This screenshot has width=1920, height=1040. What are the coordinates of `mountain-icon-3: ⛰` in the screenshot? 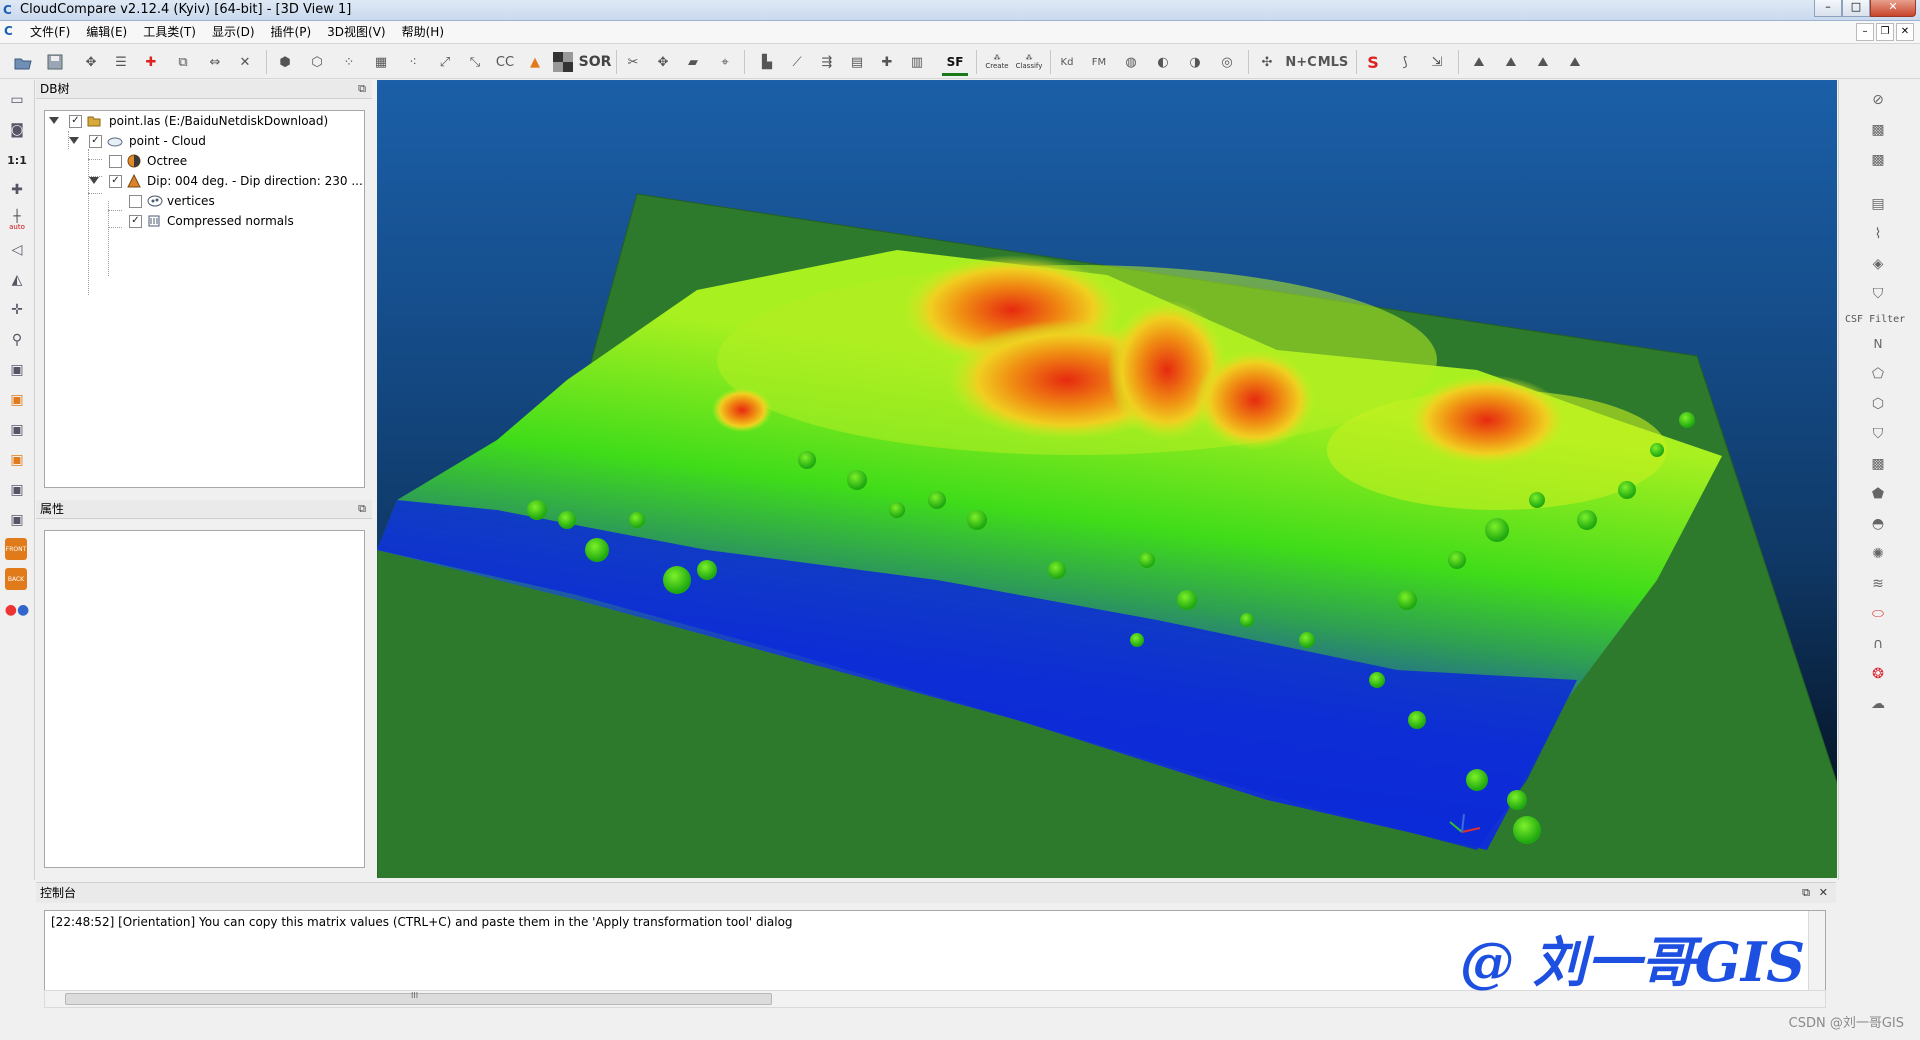 It's located at (1543, 62).